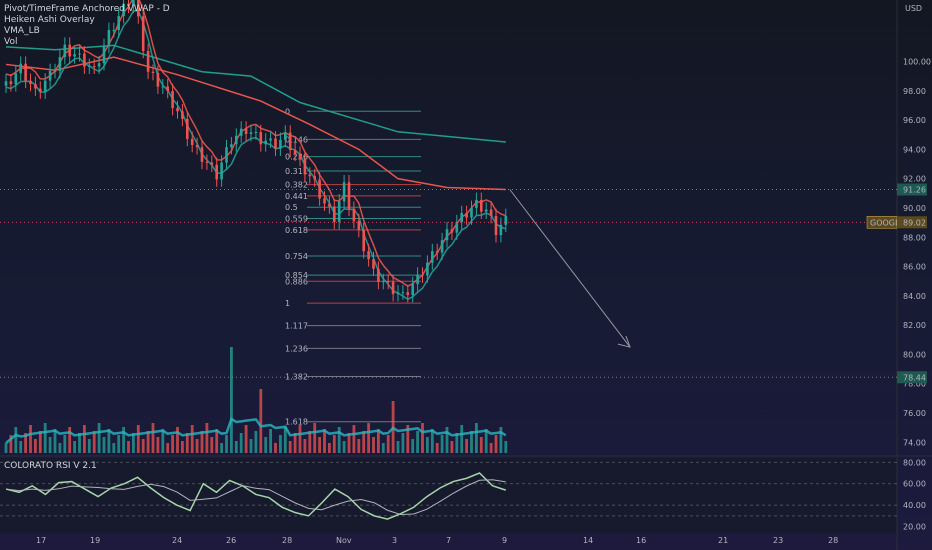 This screenshot has height=550, width=932. What do you see at coordinates (641, 540) in the screenshot?
I see `x-tick-label: 16` at bounding box center [641, 540].